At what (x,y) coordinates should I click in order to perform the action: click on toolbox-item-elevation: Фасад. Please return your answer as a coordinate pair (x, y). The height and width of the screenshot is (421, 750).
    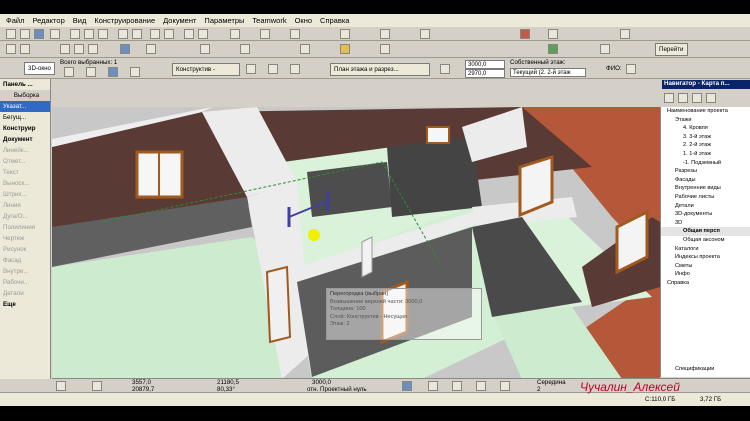
    Looking at the image, I should click on (25, 260).